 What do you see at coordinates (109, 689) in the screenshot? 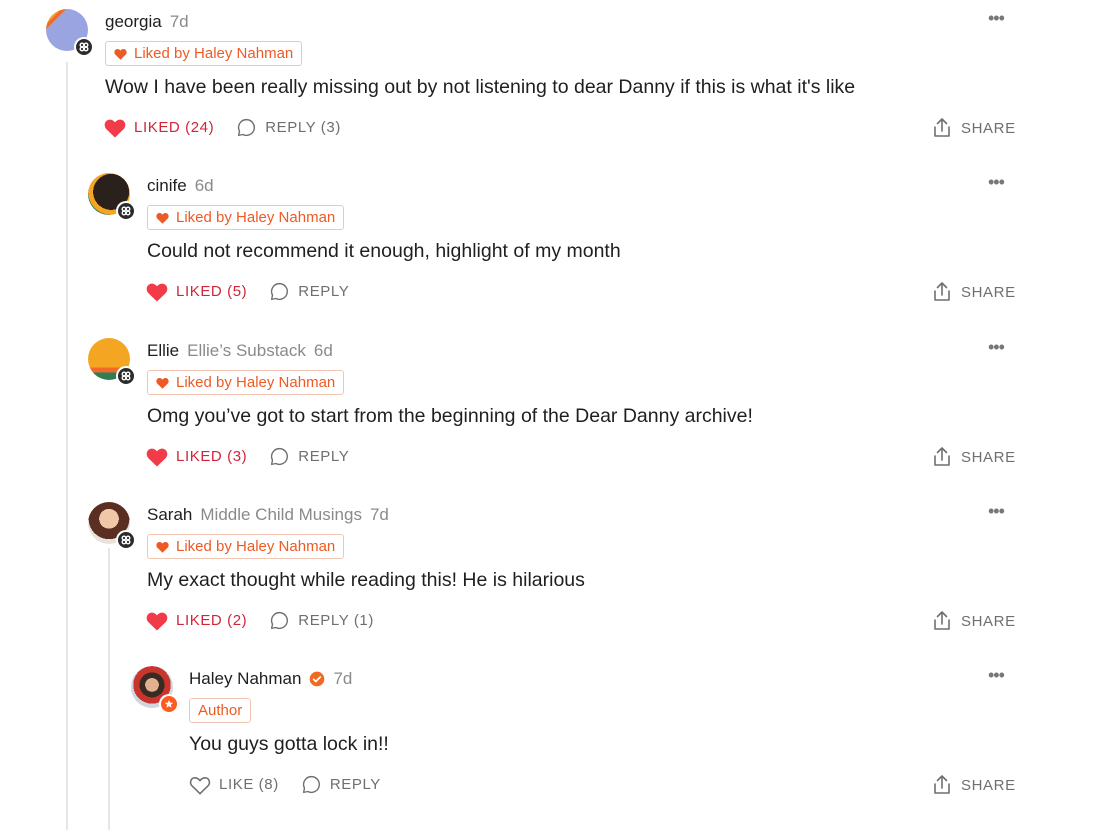
I see `thread-line-sarah` at bounding box center [109, 689].